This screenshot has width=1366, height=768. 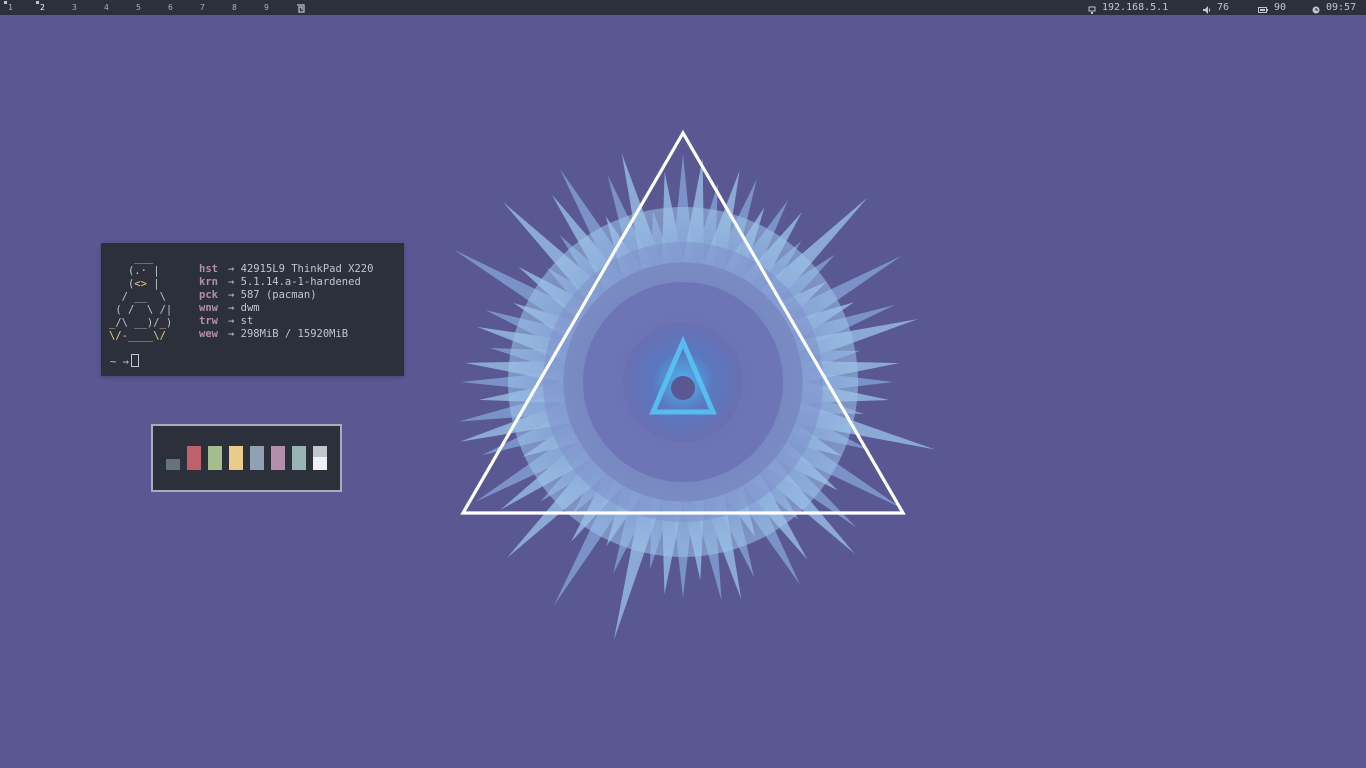 What do you see at coordinates (300, 8) in the screenshot?
I see `layout-spiral-icon` at bounding box center [300, 8].